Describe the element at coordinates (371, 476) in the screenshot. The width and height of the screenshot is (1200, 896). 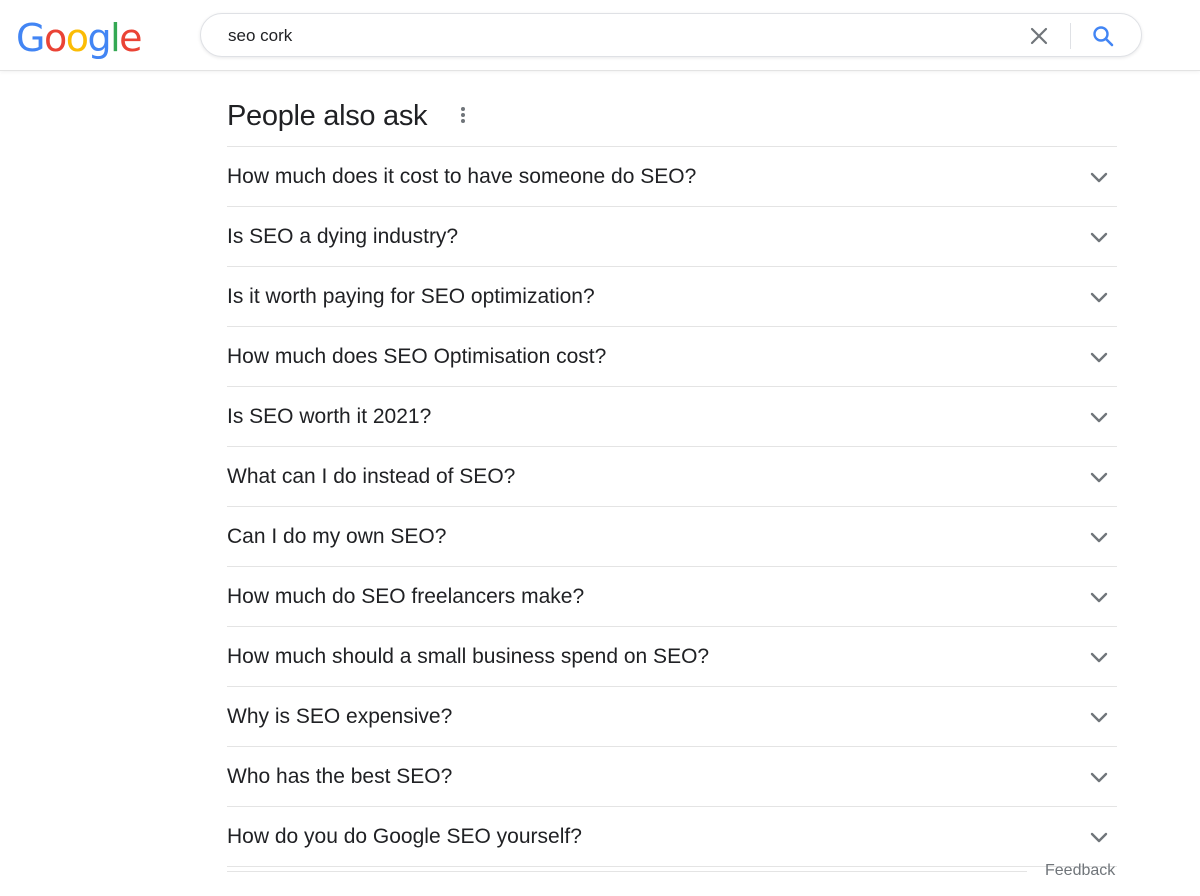
I see `paa-question-text: What can I do instead of SEO?` at that location.